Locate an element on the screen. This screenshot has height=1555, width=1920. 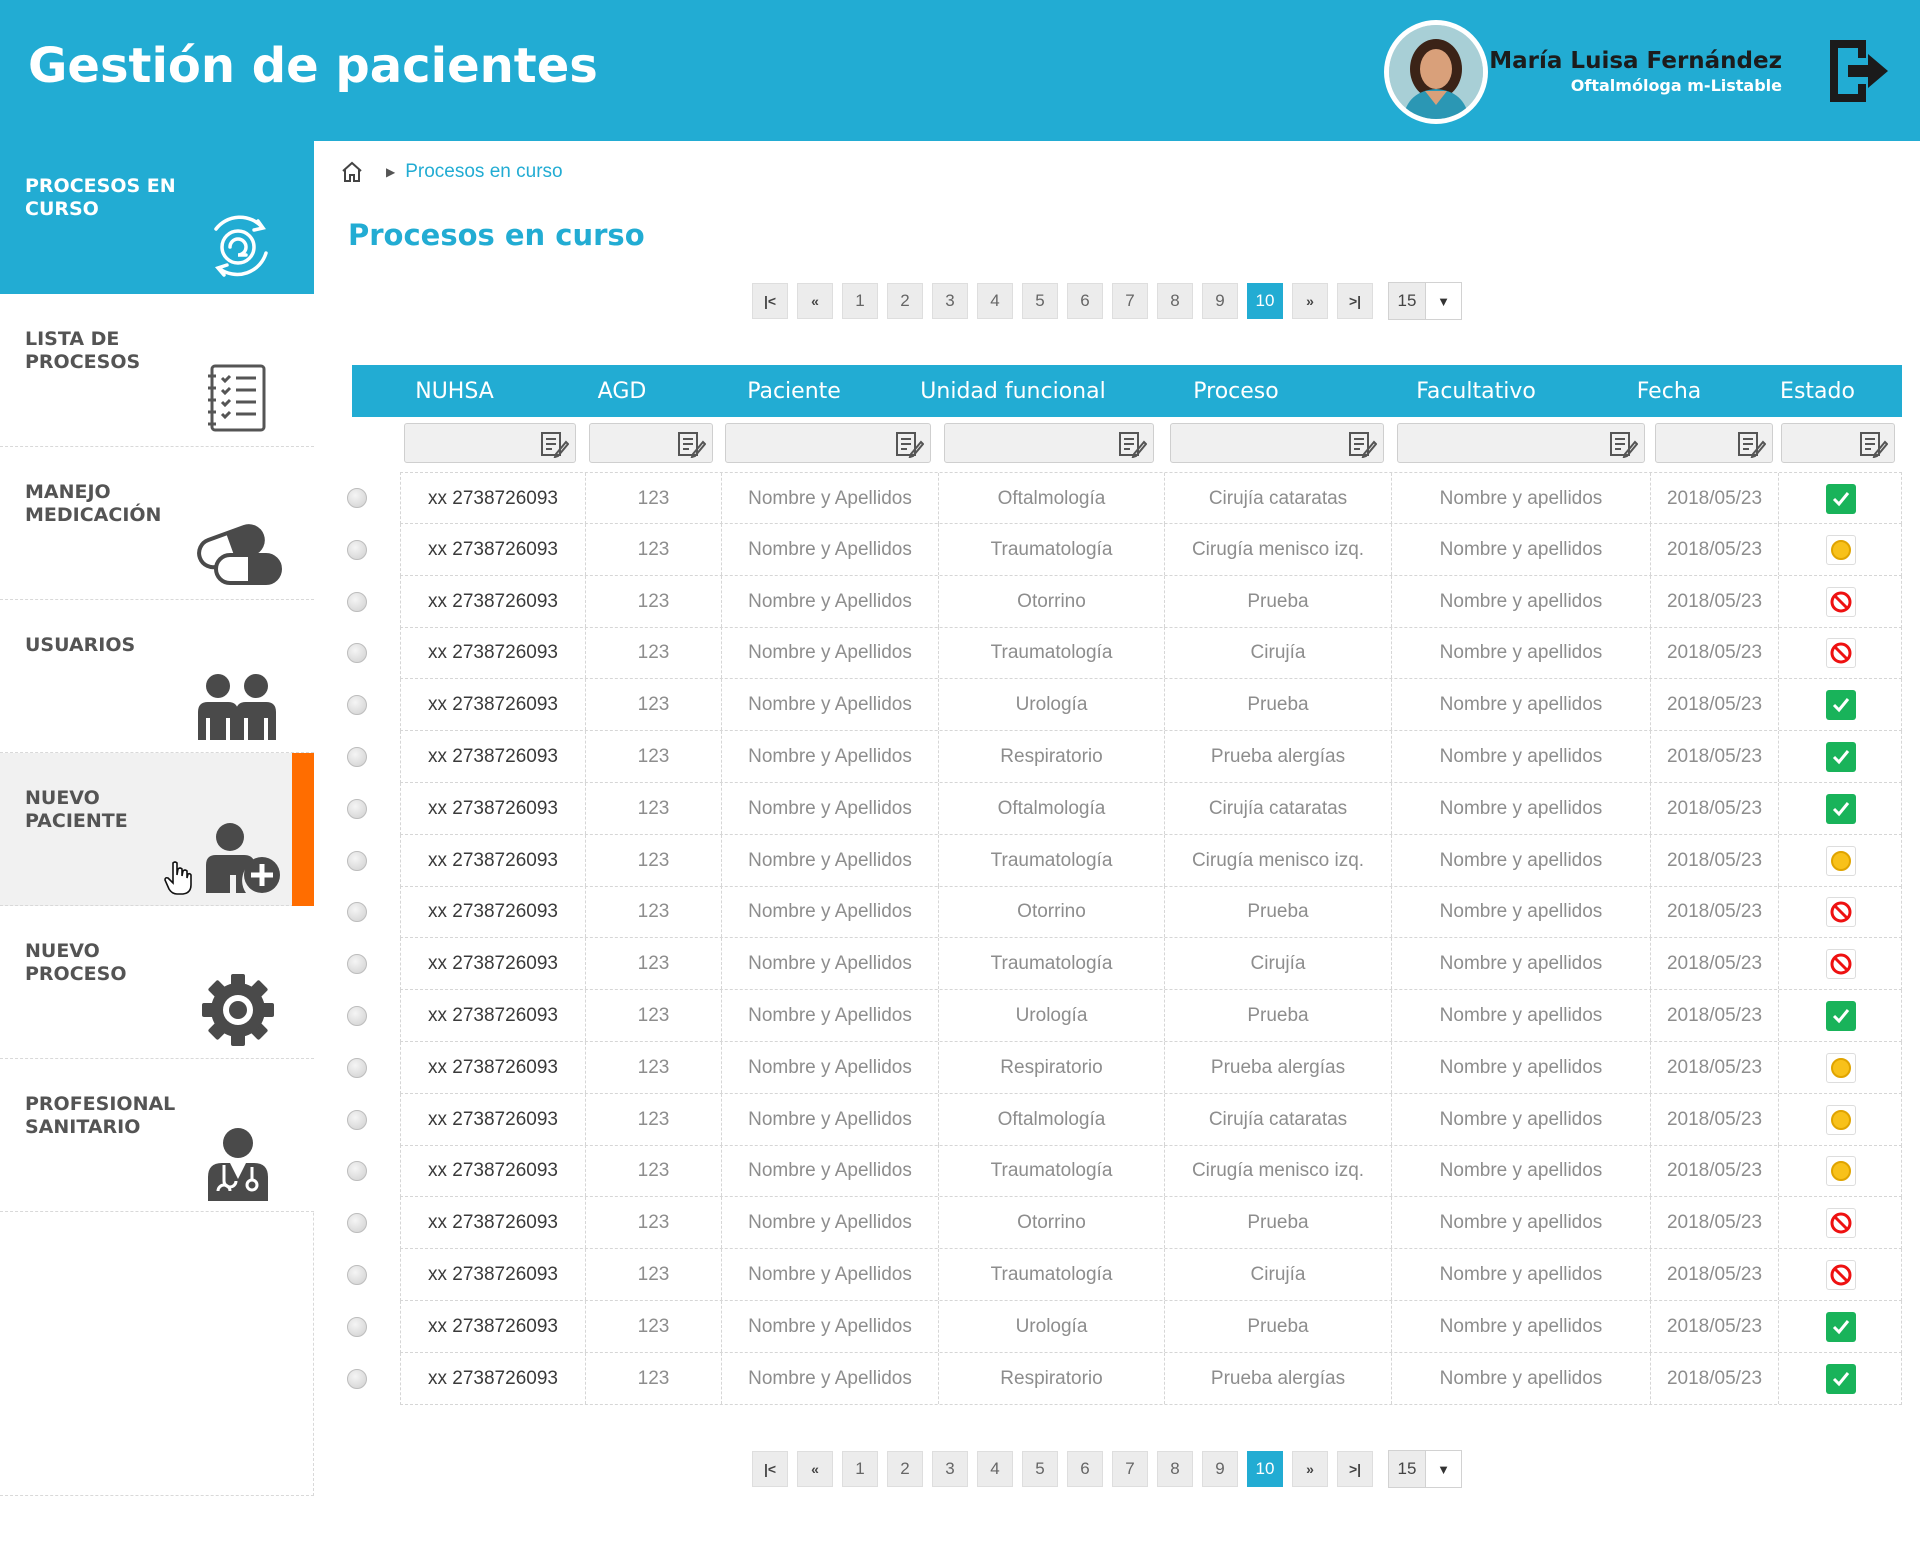
column-header-proceso: Proceso is located at coordinates (1236, 391).